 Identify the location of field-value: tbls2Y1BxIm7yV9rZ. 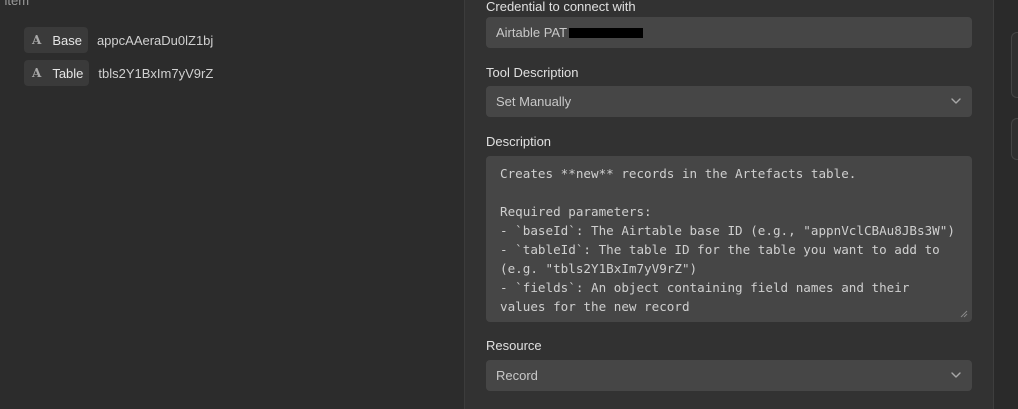
(156, 73).